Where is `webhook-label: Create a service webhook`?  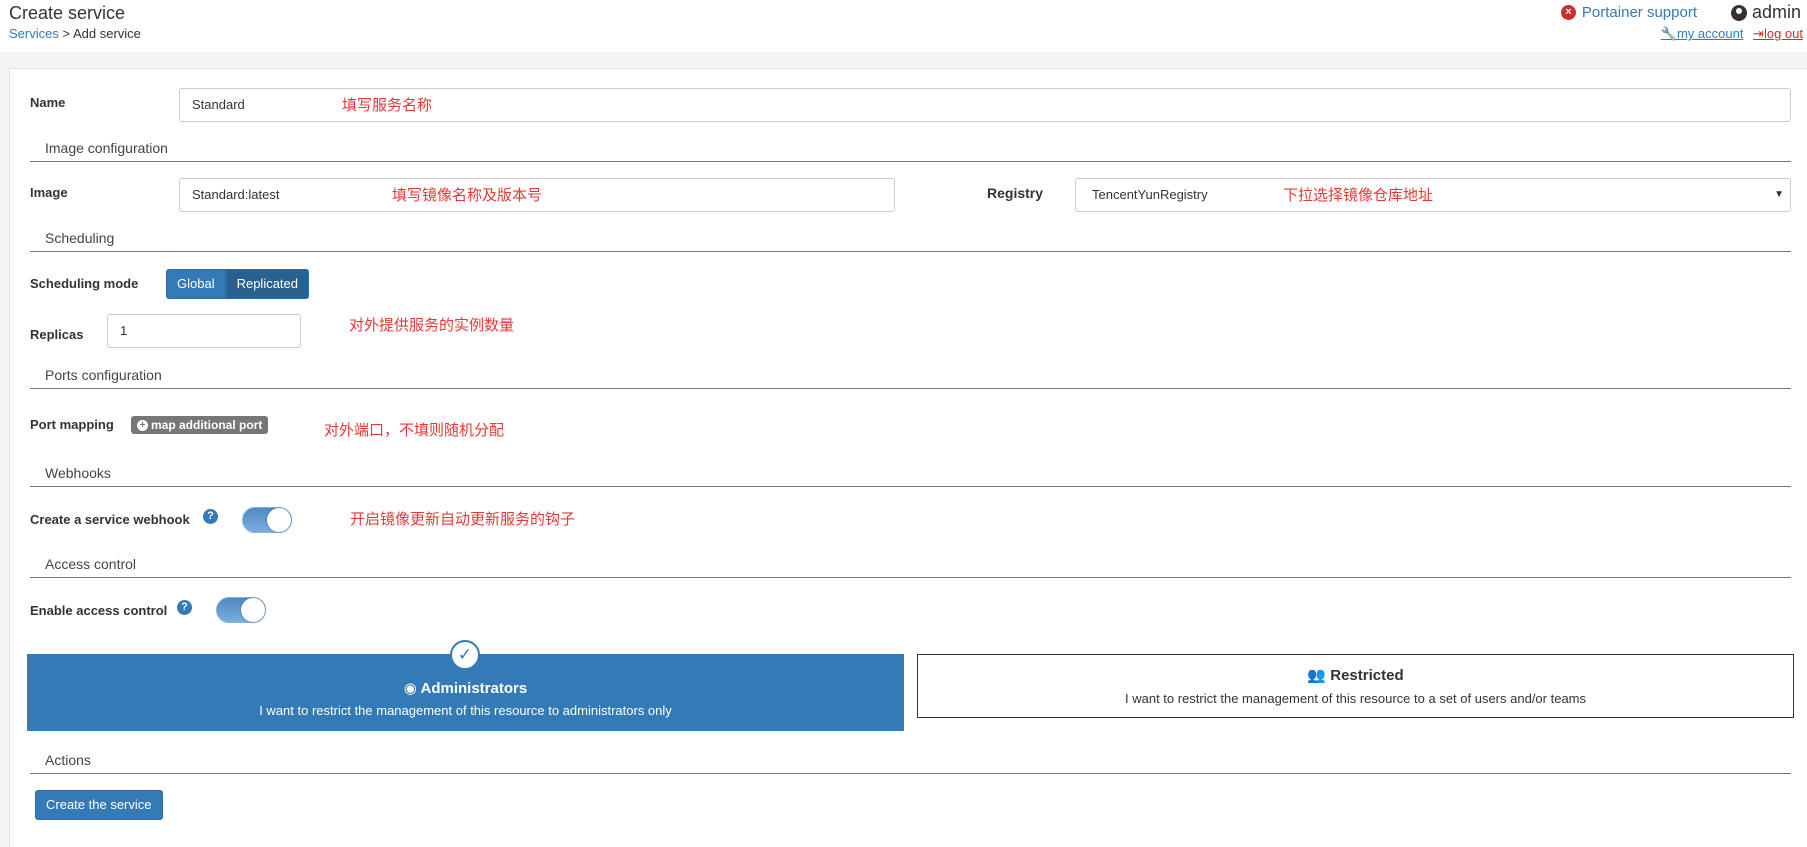
webhook-label: Create a service webhook is located at coordinates (110, 519).